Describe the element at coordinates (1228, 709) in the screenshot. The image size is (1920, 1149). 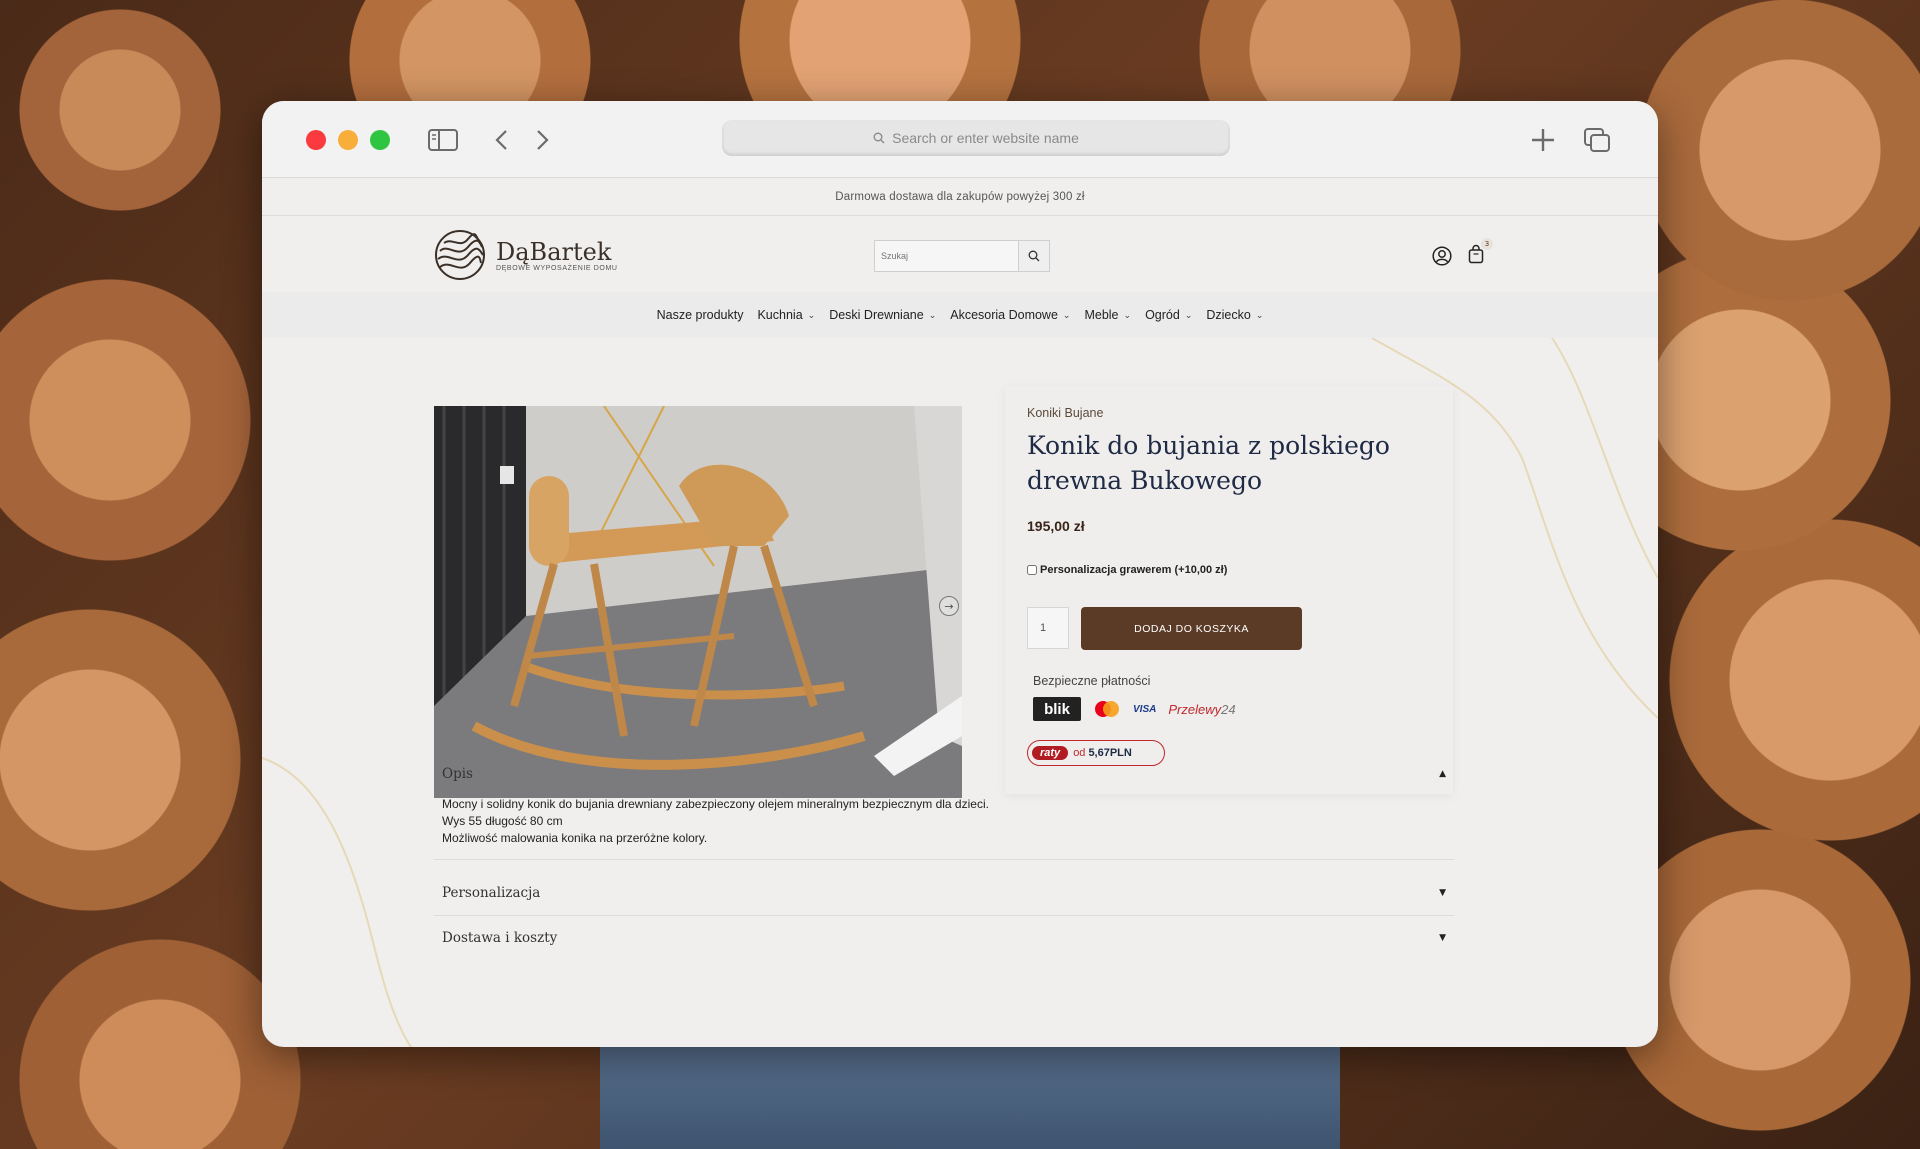
I see `p24-num: 24` at that location.